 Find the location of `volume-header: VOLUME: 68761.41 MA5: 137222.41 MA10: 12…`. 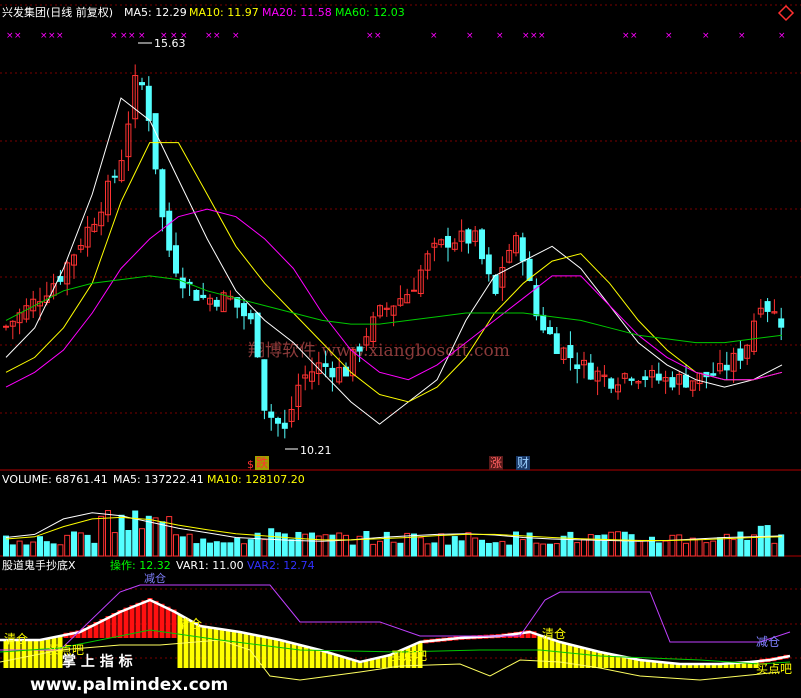

volume-header: VOLUME: 68761.41 MA5: 137222.41 MA10: 12… is located at coordinates (153, 479).